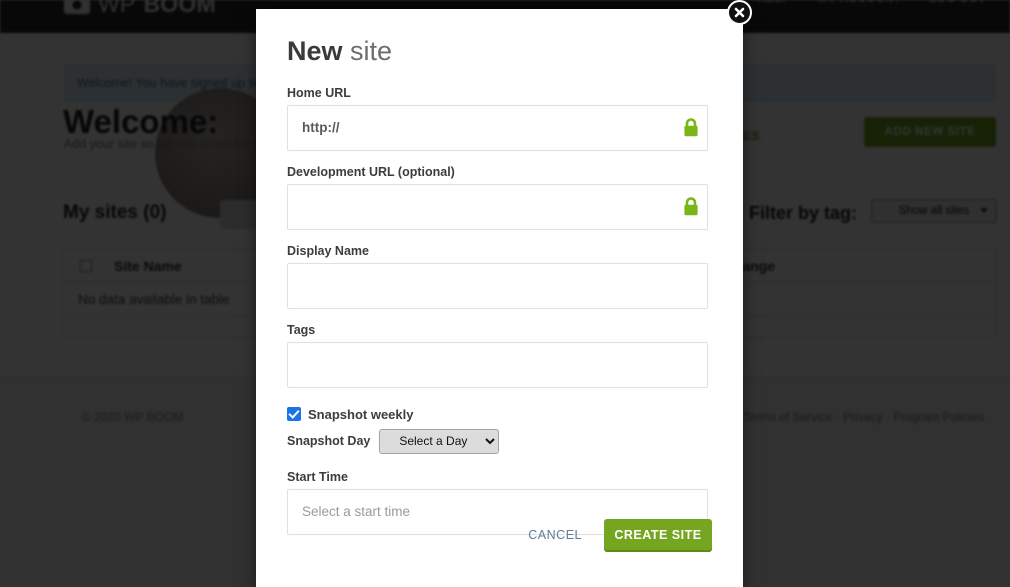  I want to click on close-modal-button, so click(739, 12).